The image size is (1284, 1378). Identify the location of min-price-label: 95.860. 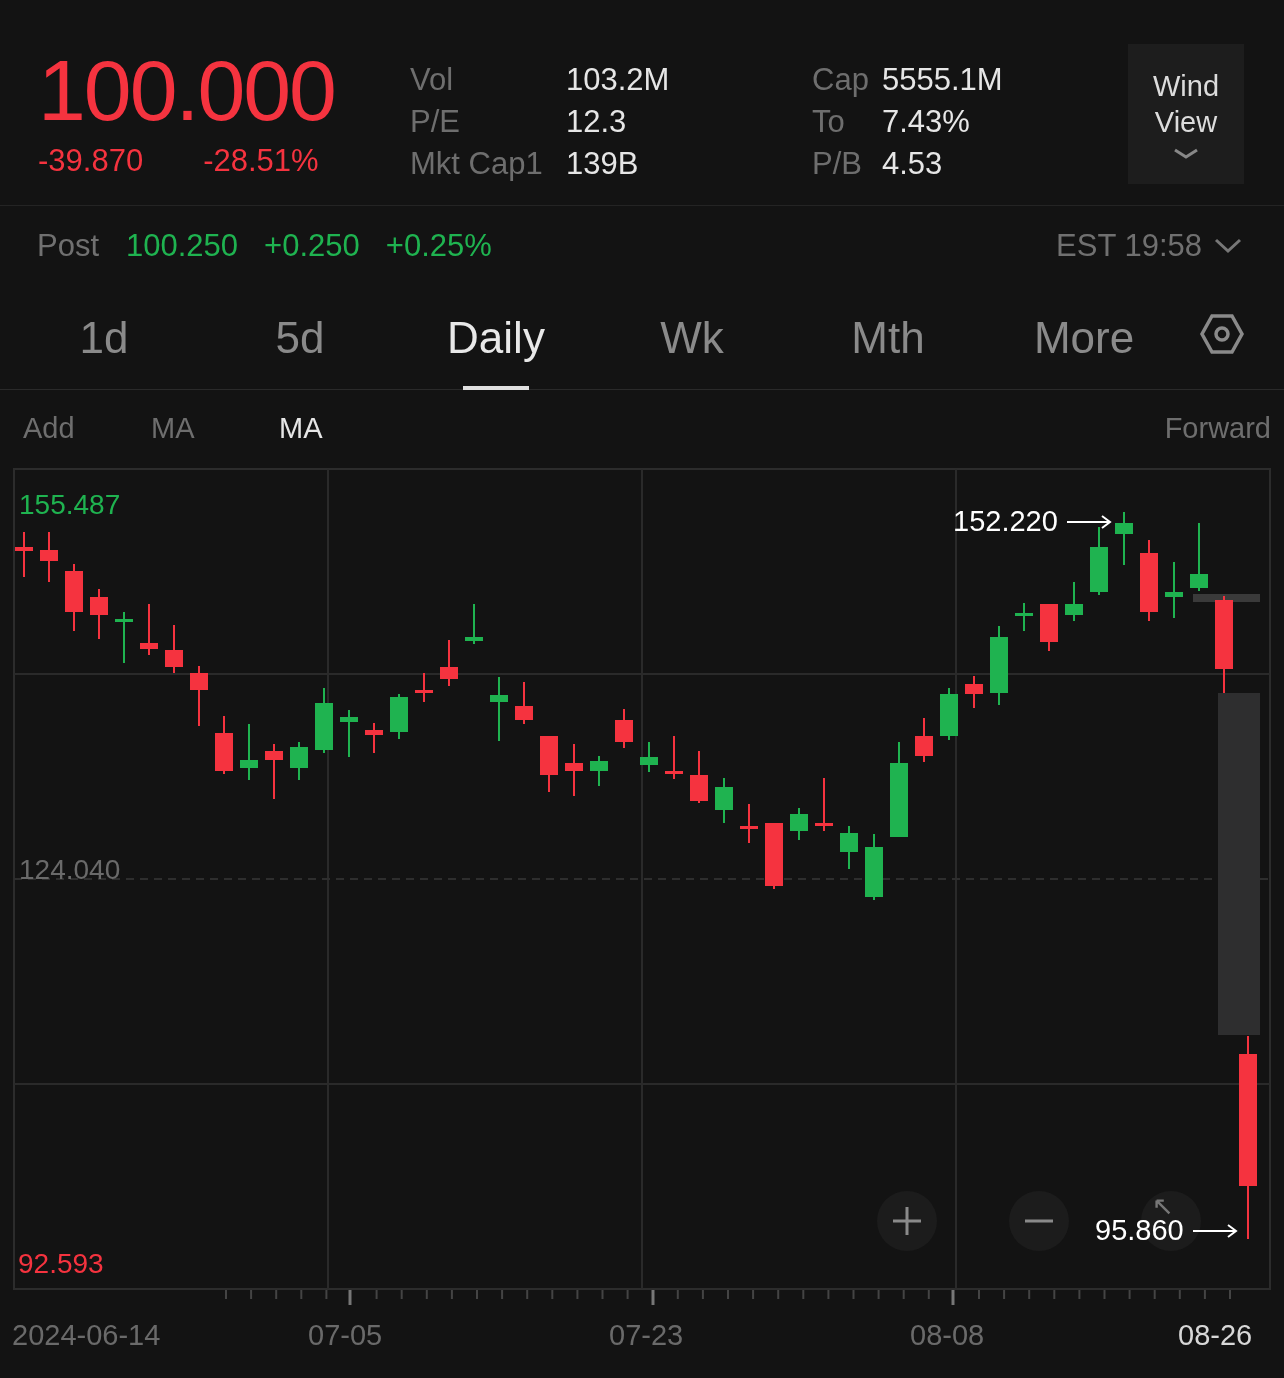
(1139, 1230).